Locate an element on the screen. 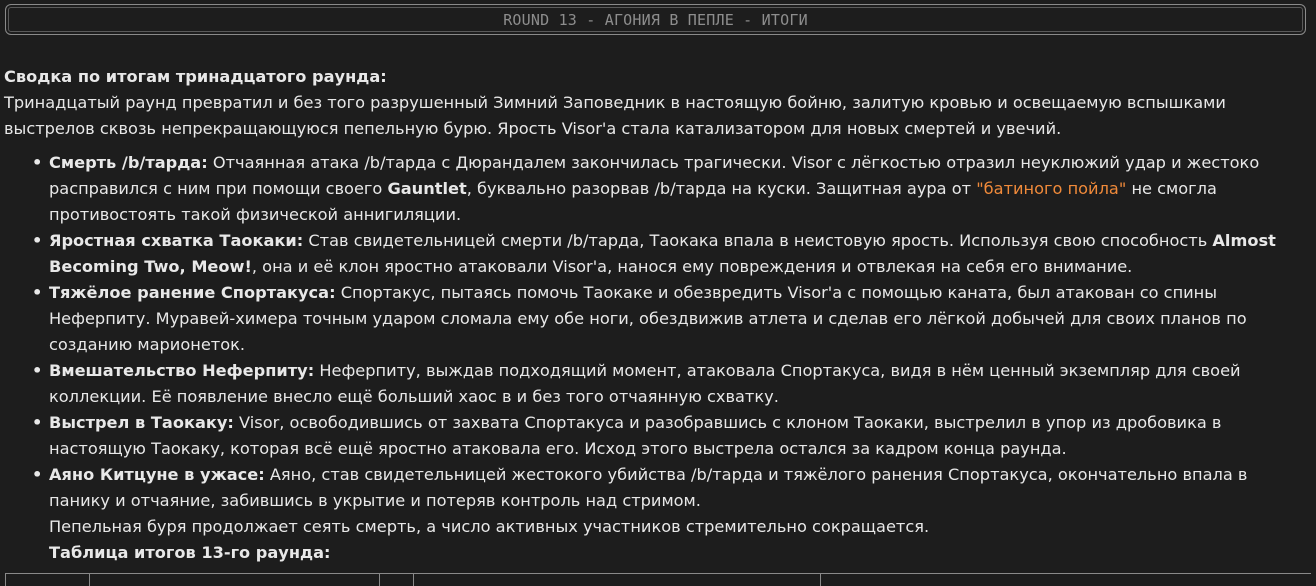  event-bold: Gauntlet is located at coordinates (427, 188).